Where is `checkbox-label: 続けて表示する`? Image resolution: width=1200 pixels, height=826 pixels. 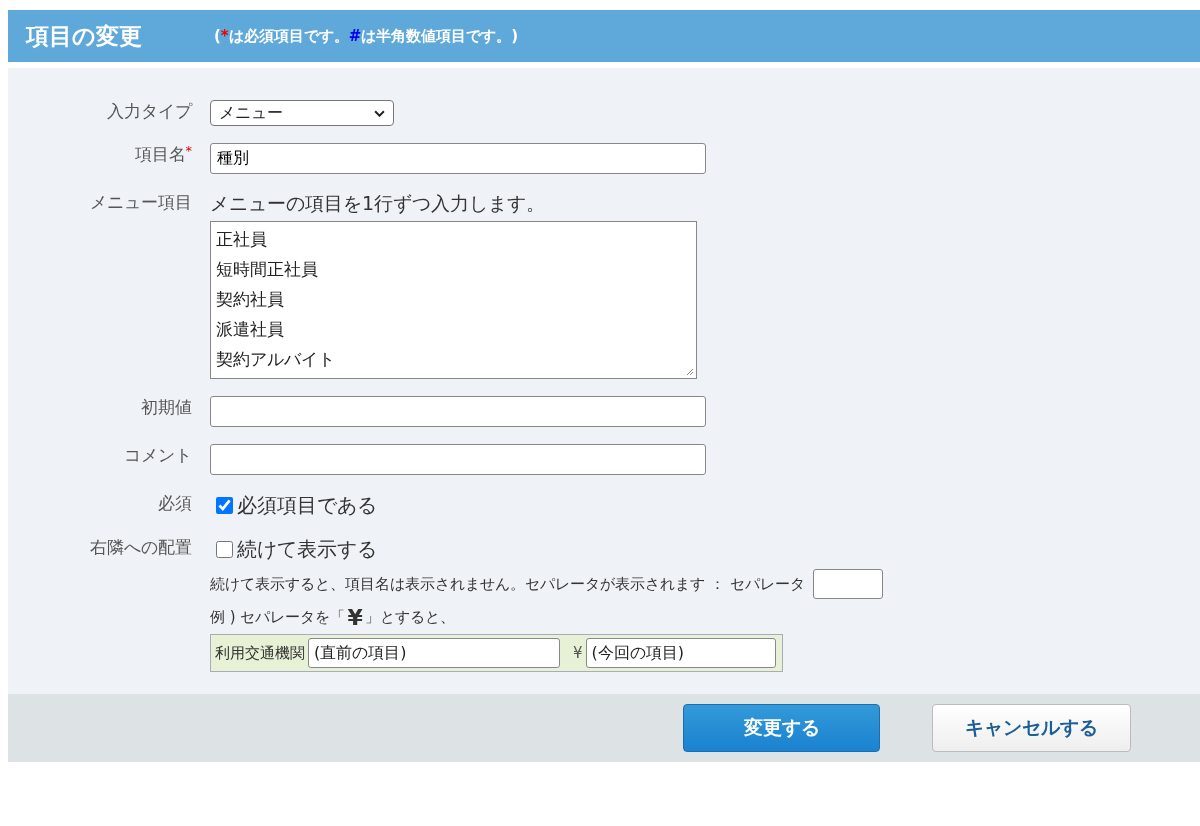 checkbox-label: 続けて表示する is located at coordinates (307, 549).